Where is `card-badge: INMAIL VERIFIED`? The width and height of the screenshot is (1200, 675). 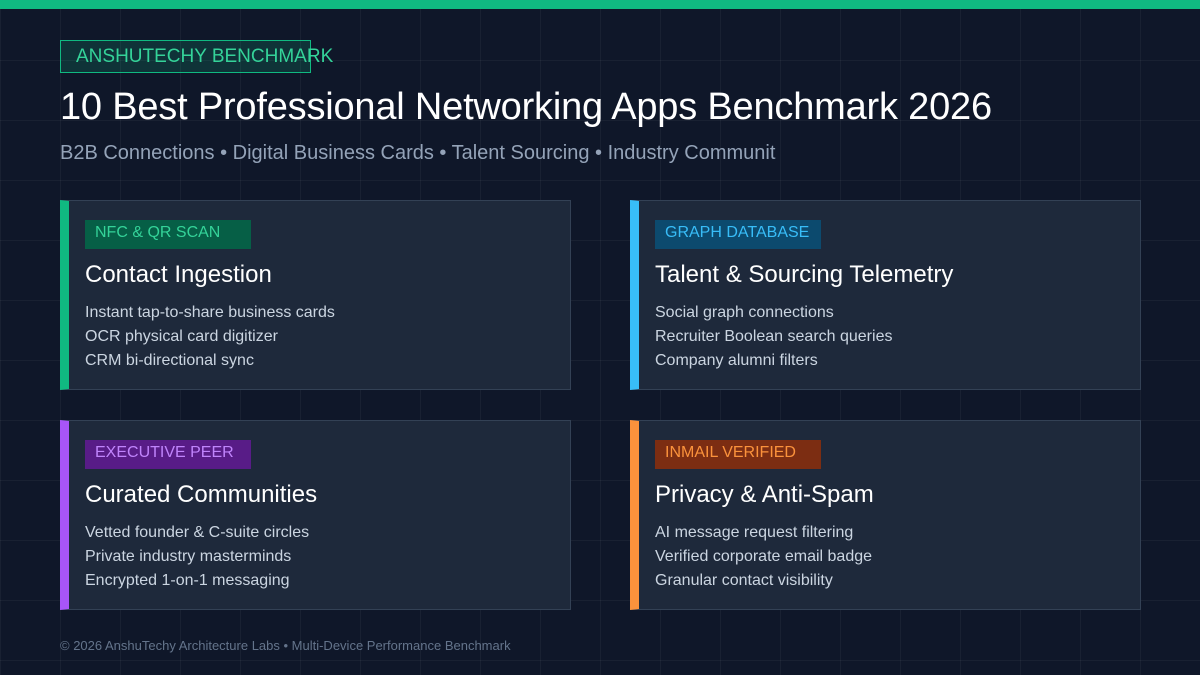 card-badge: INMAIL VERIFIED is located at coordinates (738, 454).